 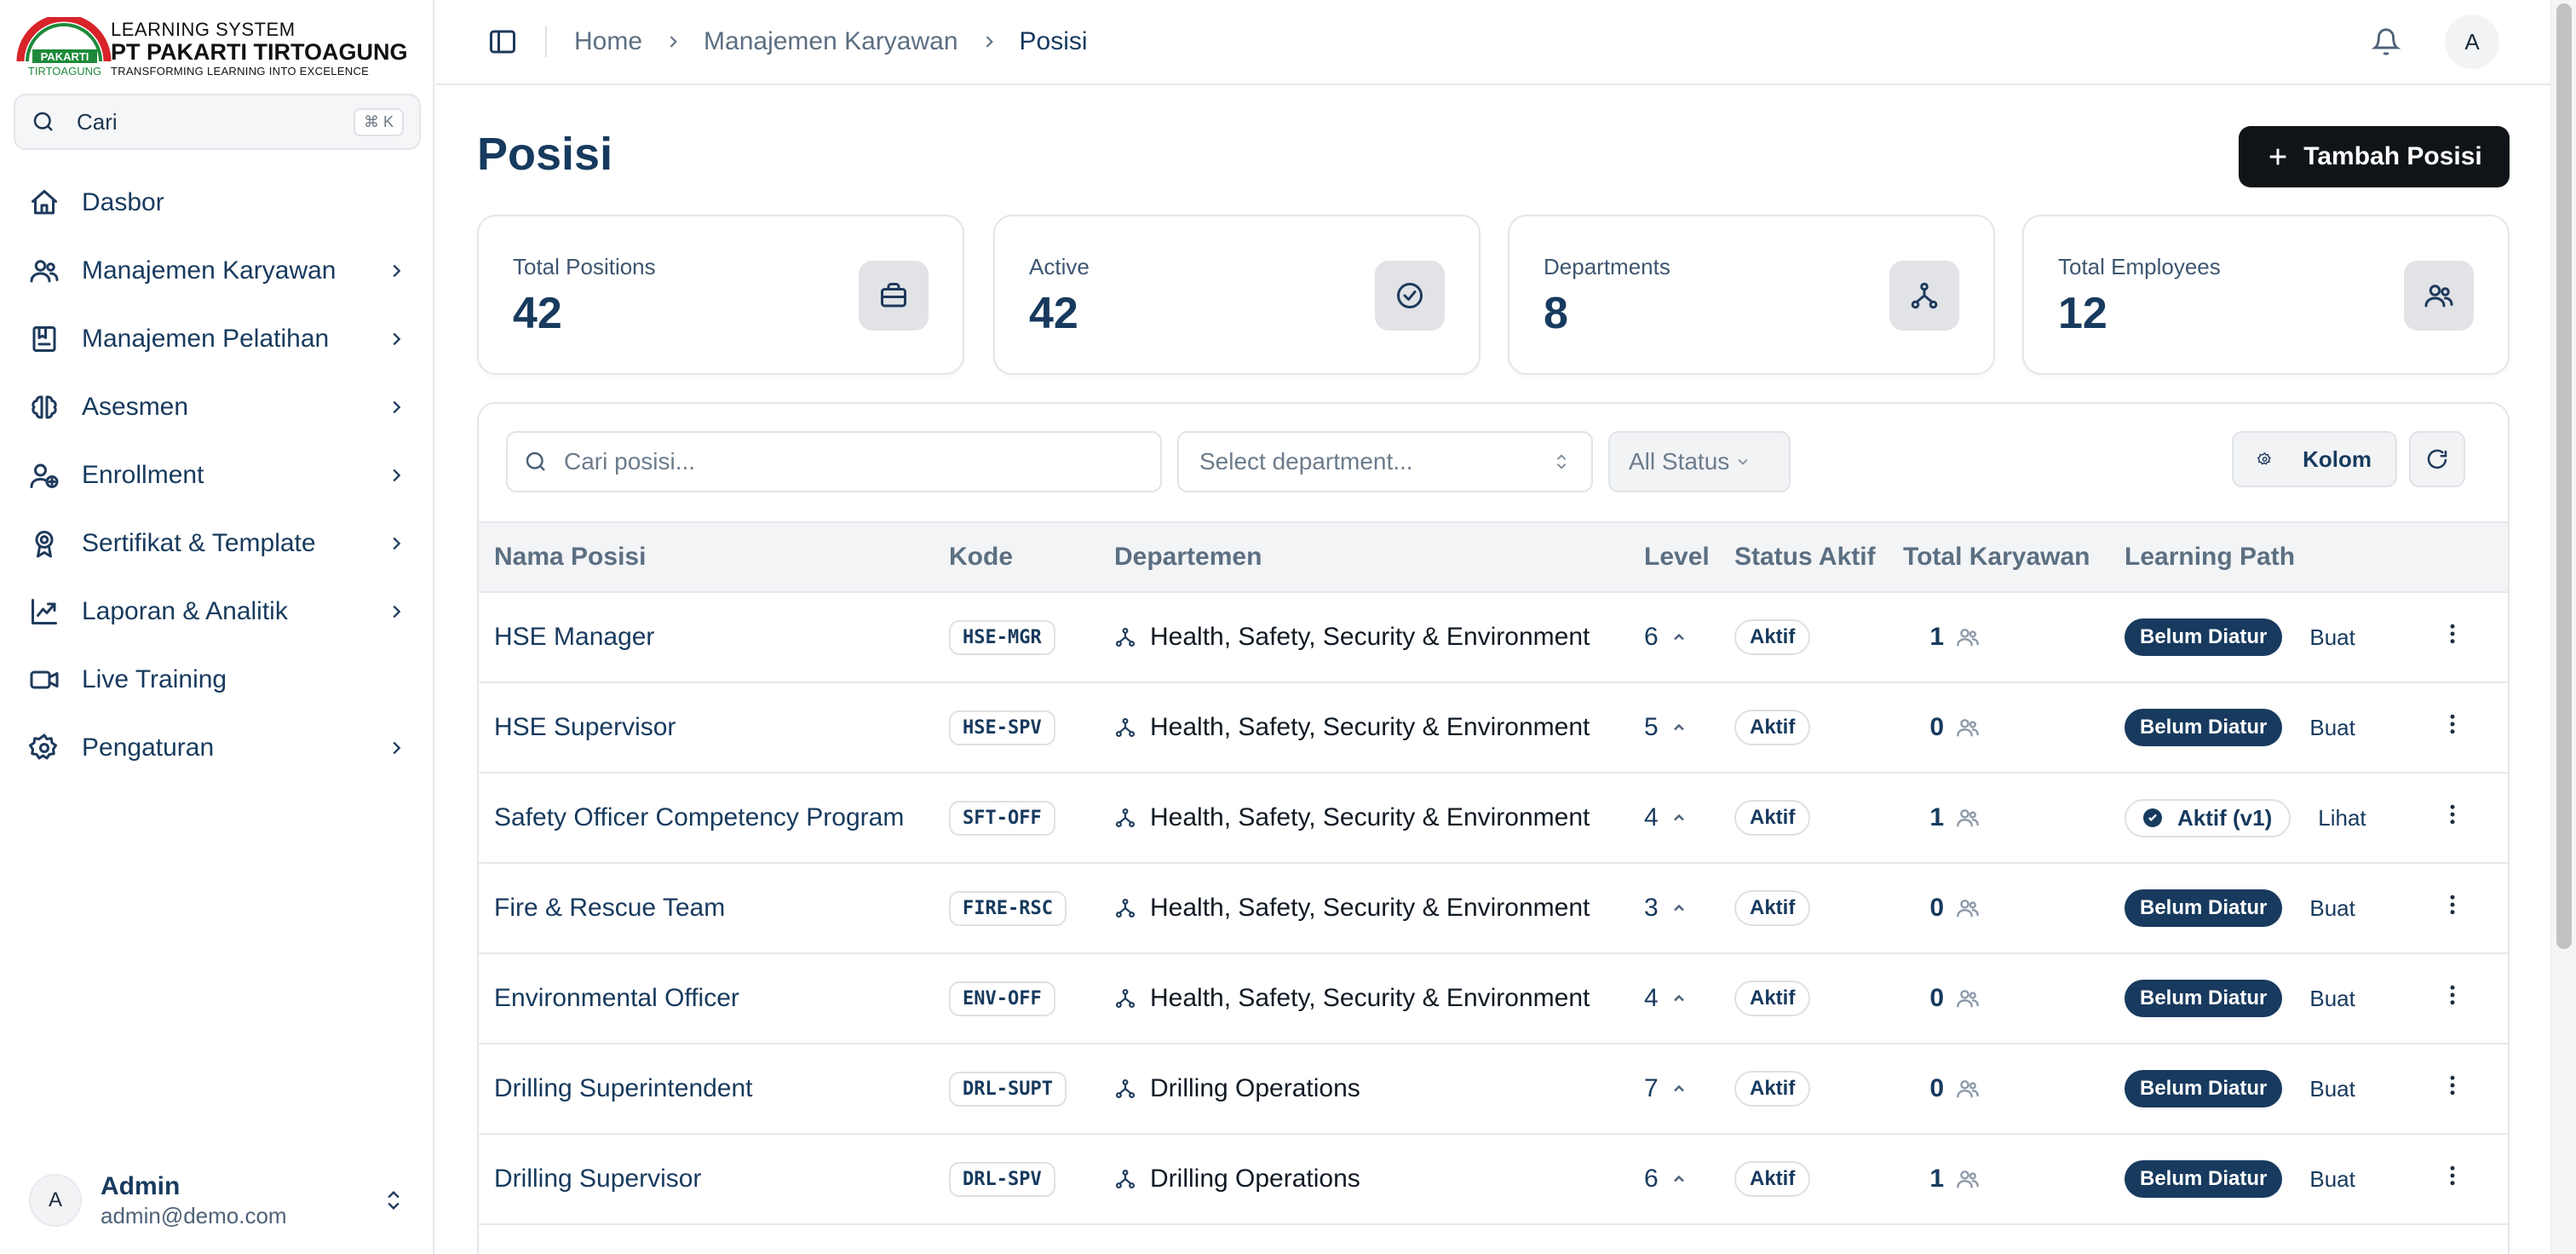 I want to click on gear-icon, so click(x=2264, y=459).